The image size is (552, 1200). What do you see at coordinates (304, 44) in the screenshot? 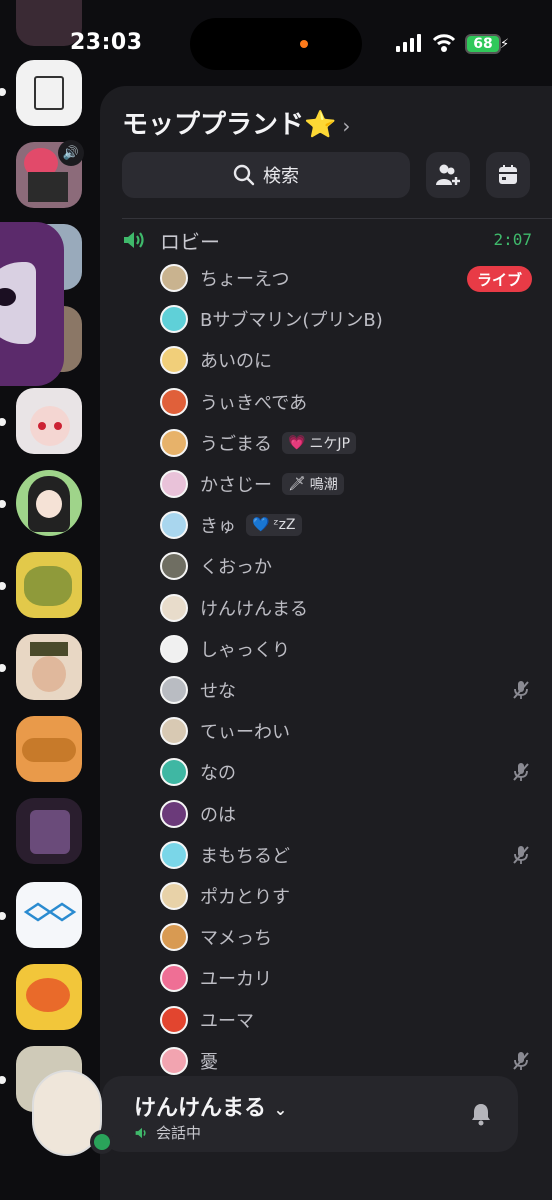
I see `camera-indicator` at bounding box center [304, 44].